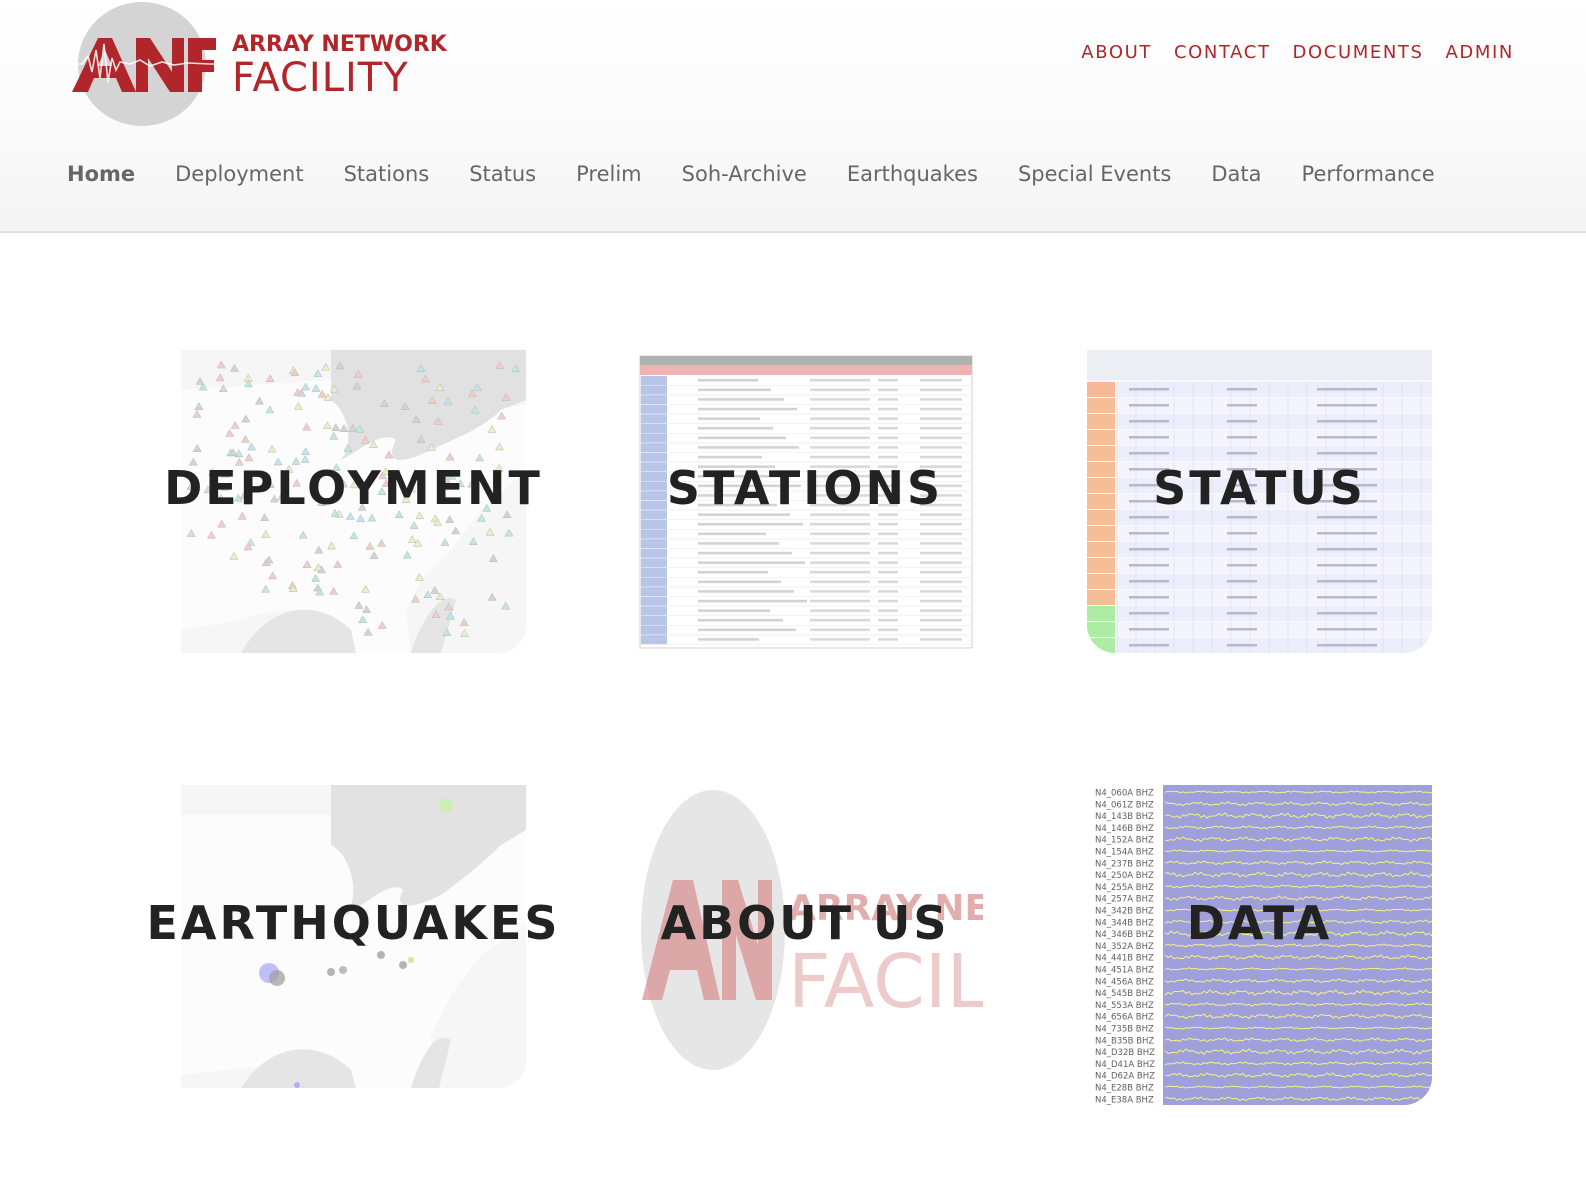 This screenshot has width=1586, height=1188. I want to click on nav-status: Status, so click(502, 174).